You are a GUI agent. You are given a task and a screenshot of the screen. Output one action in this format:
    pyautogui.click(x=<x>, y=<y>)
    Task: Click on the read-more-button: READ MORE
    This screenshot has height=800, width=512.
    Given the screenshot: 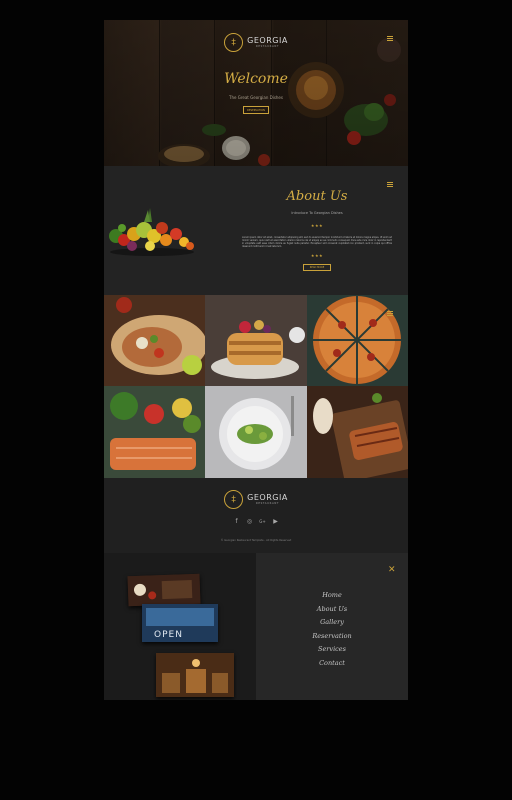 What is the action you would take?
    pyautogui.click(x=317, y=267)
    